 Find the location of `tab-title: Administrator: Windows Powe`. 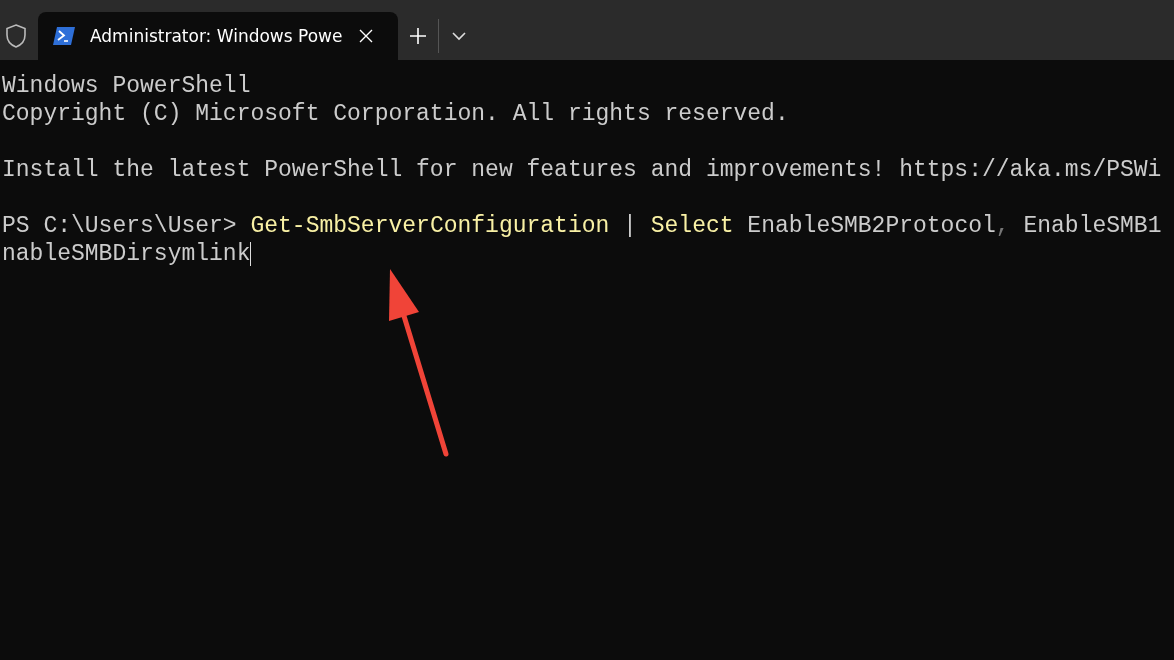

tab-title: Administrator: Windows Powe is located at coordinates (217, 36).